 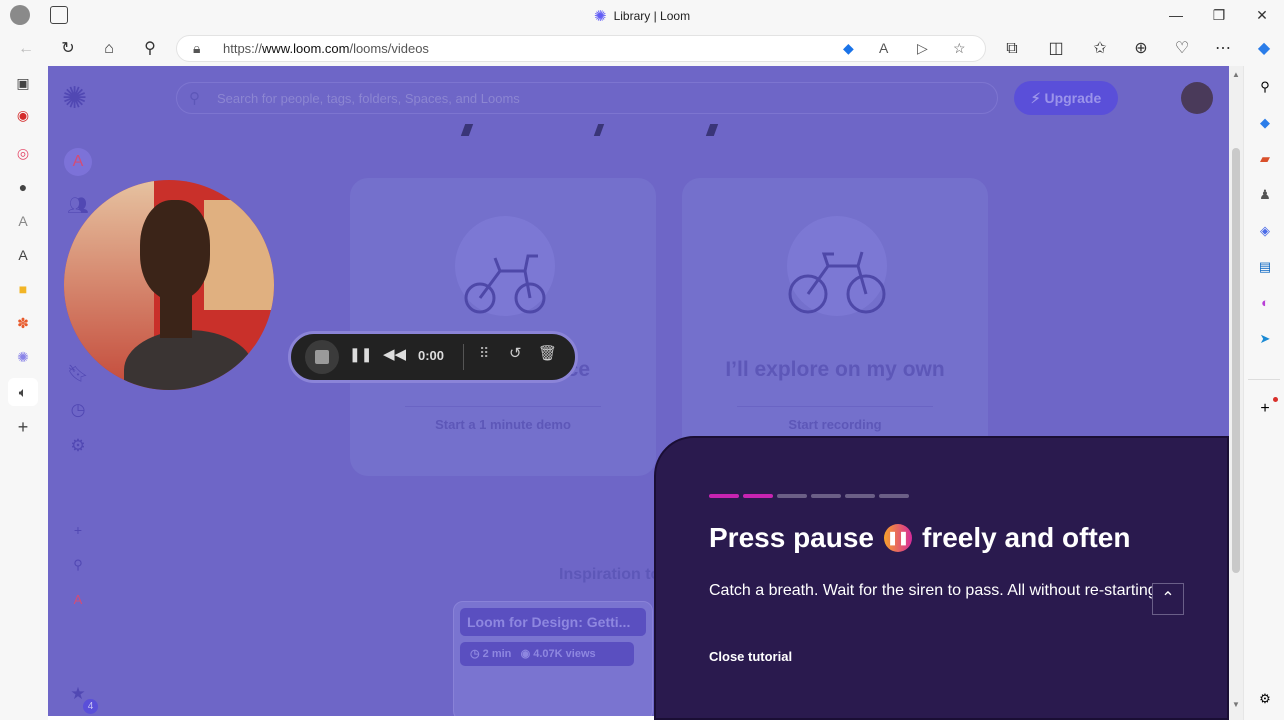 I want to click on page-scrollbar: ▲ ▼, so click(x=1236, y=393).